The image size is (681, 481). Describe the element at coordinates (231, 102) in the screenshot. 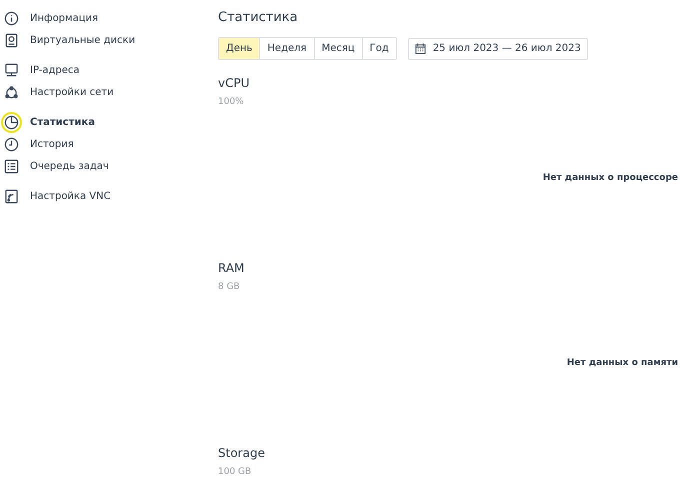

I see `capacity-label: 100%` at that location.